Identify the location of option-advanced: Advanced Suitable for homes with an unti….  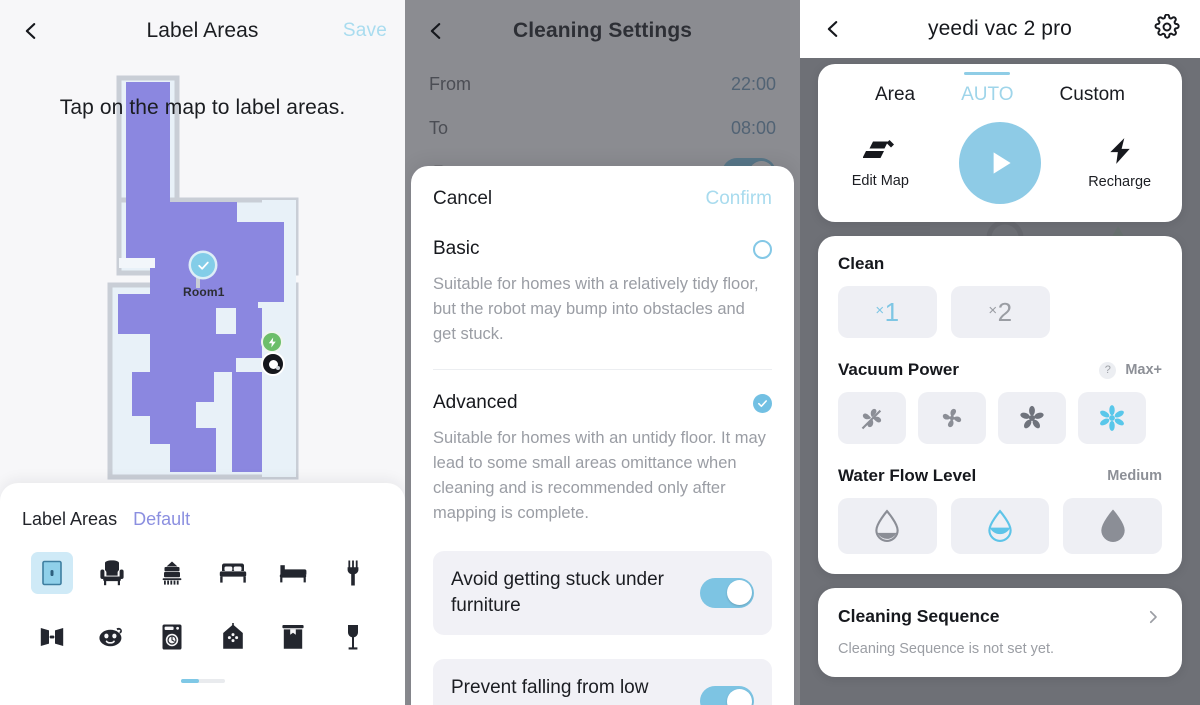
(602, 459).